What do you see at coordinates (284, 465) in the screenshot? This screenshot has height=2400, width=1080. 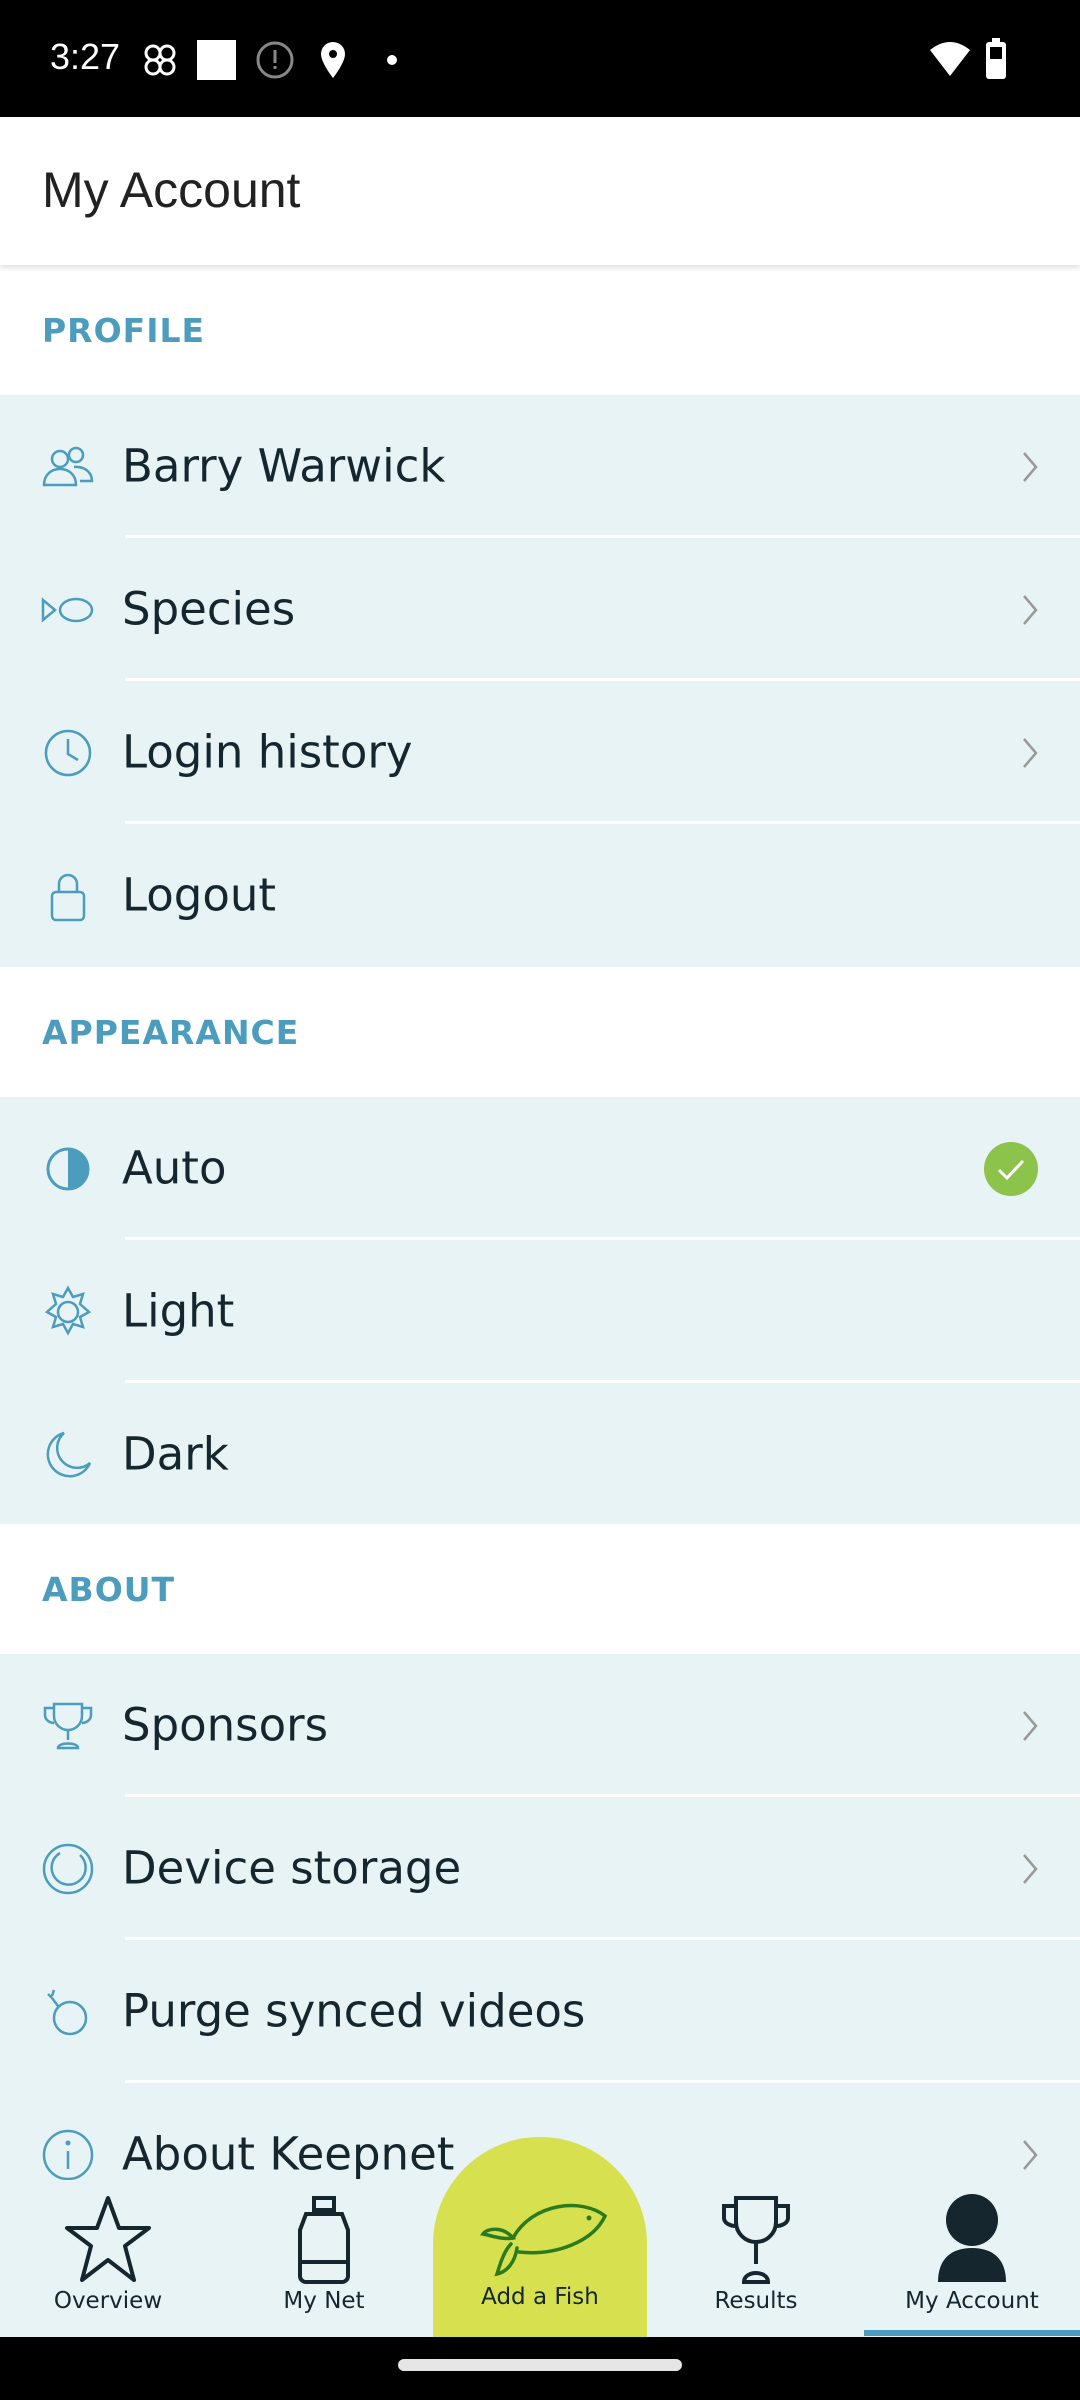 I see `item-label: Barry Warwick` at bounding box center [284, 465].